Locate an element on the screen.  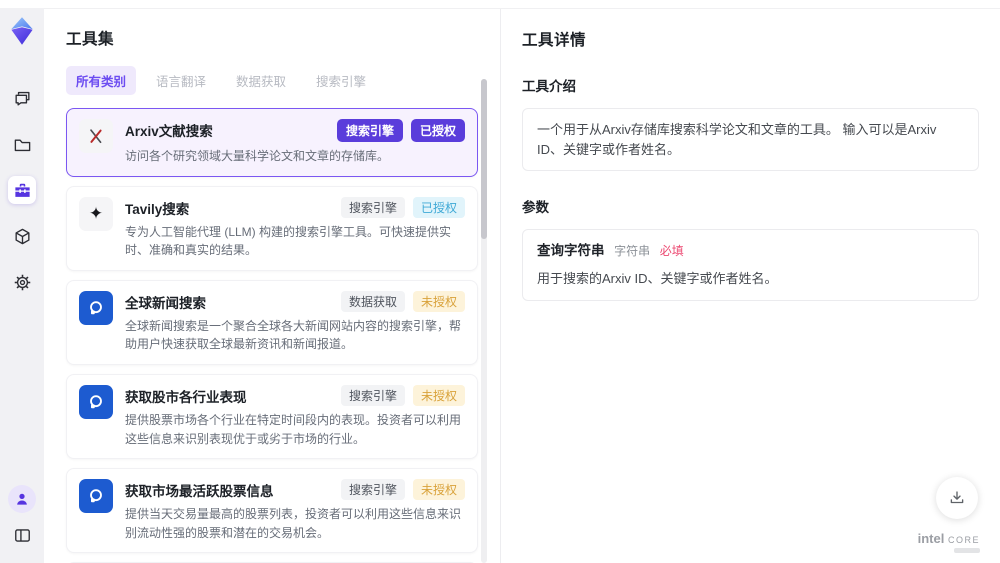
intro-heading: 工具介绍 is located at coordinates (549, 86).